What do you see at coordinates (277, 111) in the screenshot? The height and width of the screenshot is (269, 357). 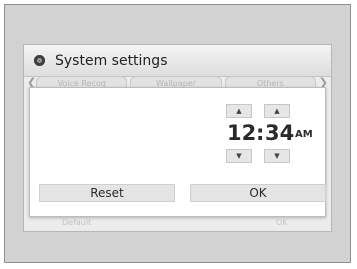 I see `minute-up-button: ▲` at bounding box center [277, 111].